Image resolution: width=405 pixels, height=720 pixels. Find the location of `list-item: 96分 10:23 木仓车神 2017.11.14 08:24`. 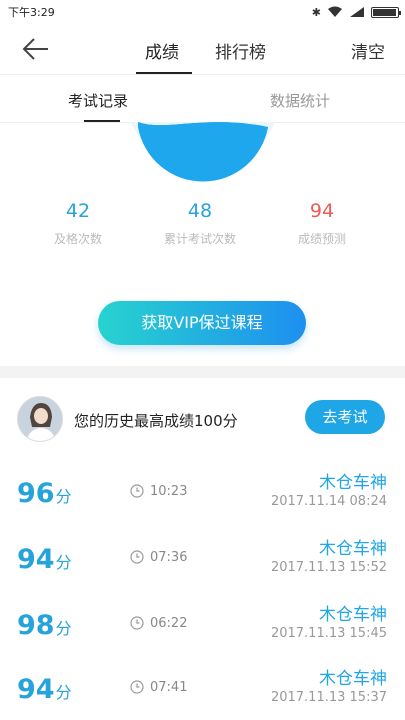

list-item: 96分 10:23 木仓车神 2017.11.14 08:24 is located at coordinates (202, 494).